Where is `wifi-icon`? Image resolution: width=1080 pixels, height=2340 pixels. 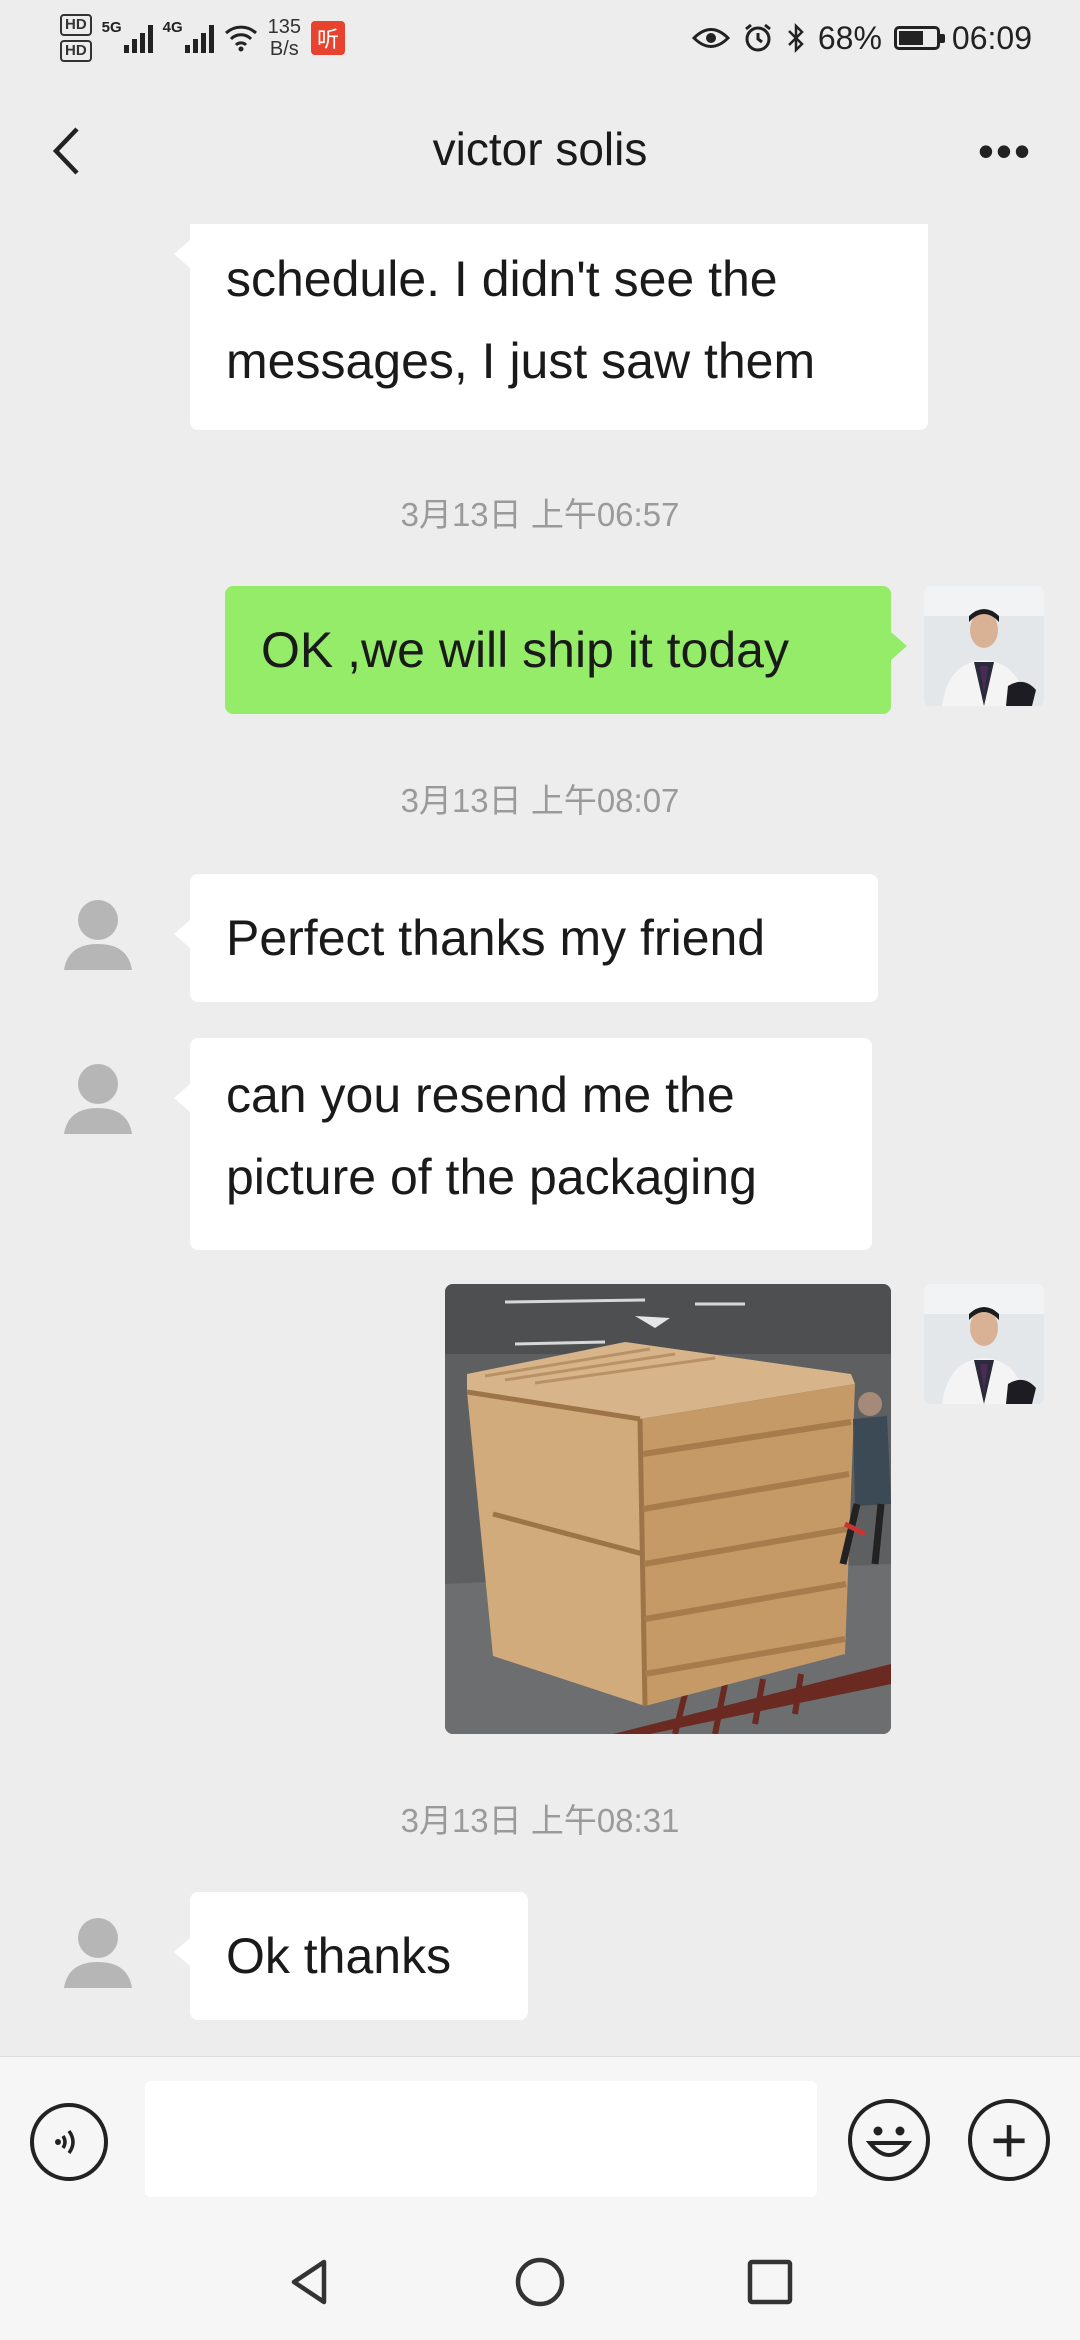 wifi-icon is located at coordinates (240, 38).